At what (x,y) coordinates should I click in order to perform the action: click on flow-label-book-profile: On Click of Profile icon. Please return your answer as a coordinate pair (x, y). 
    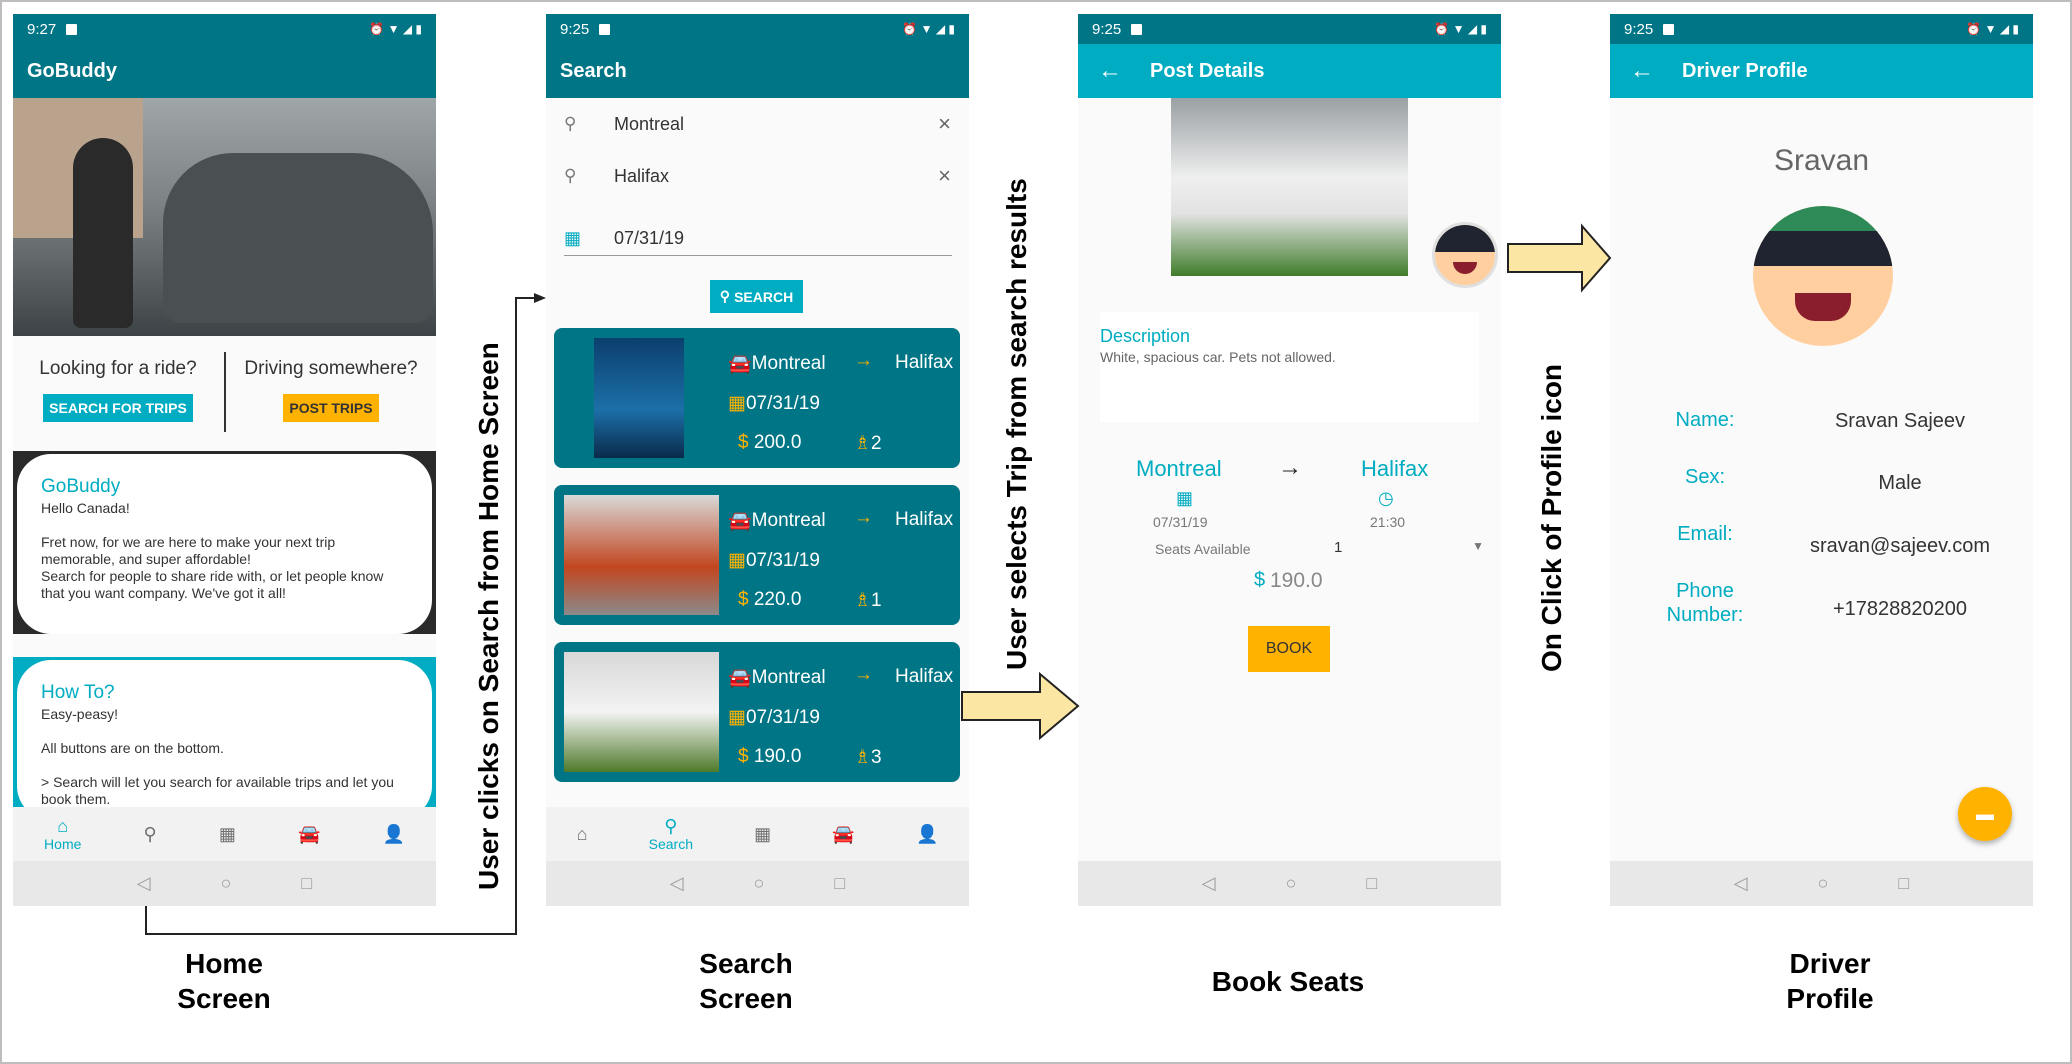
    Looking at the image, I should click on (1551, 517).